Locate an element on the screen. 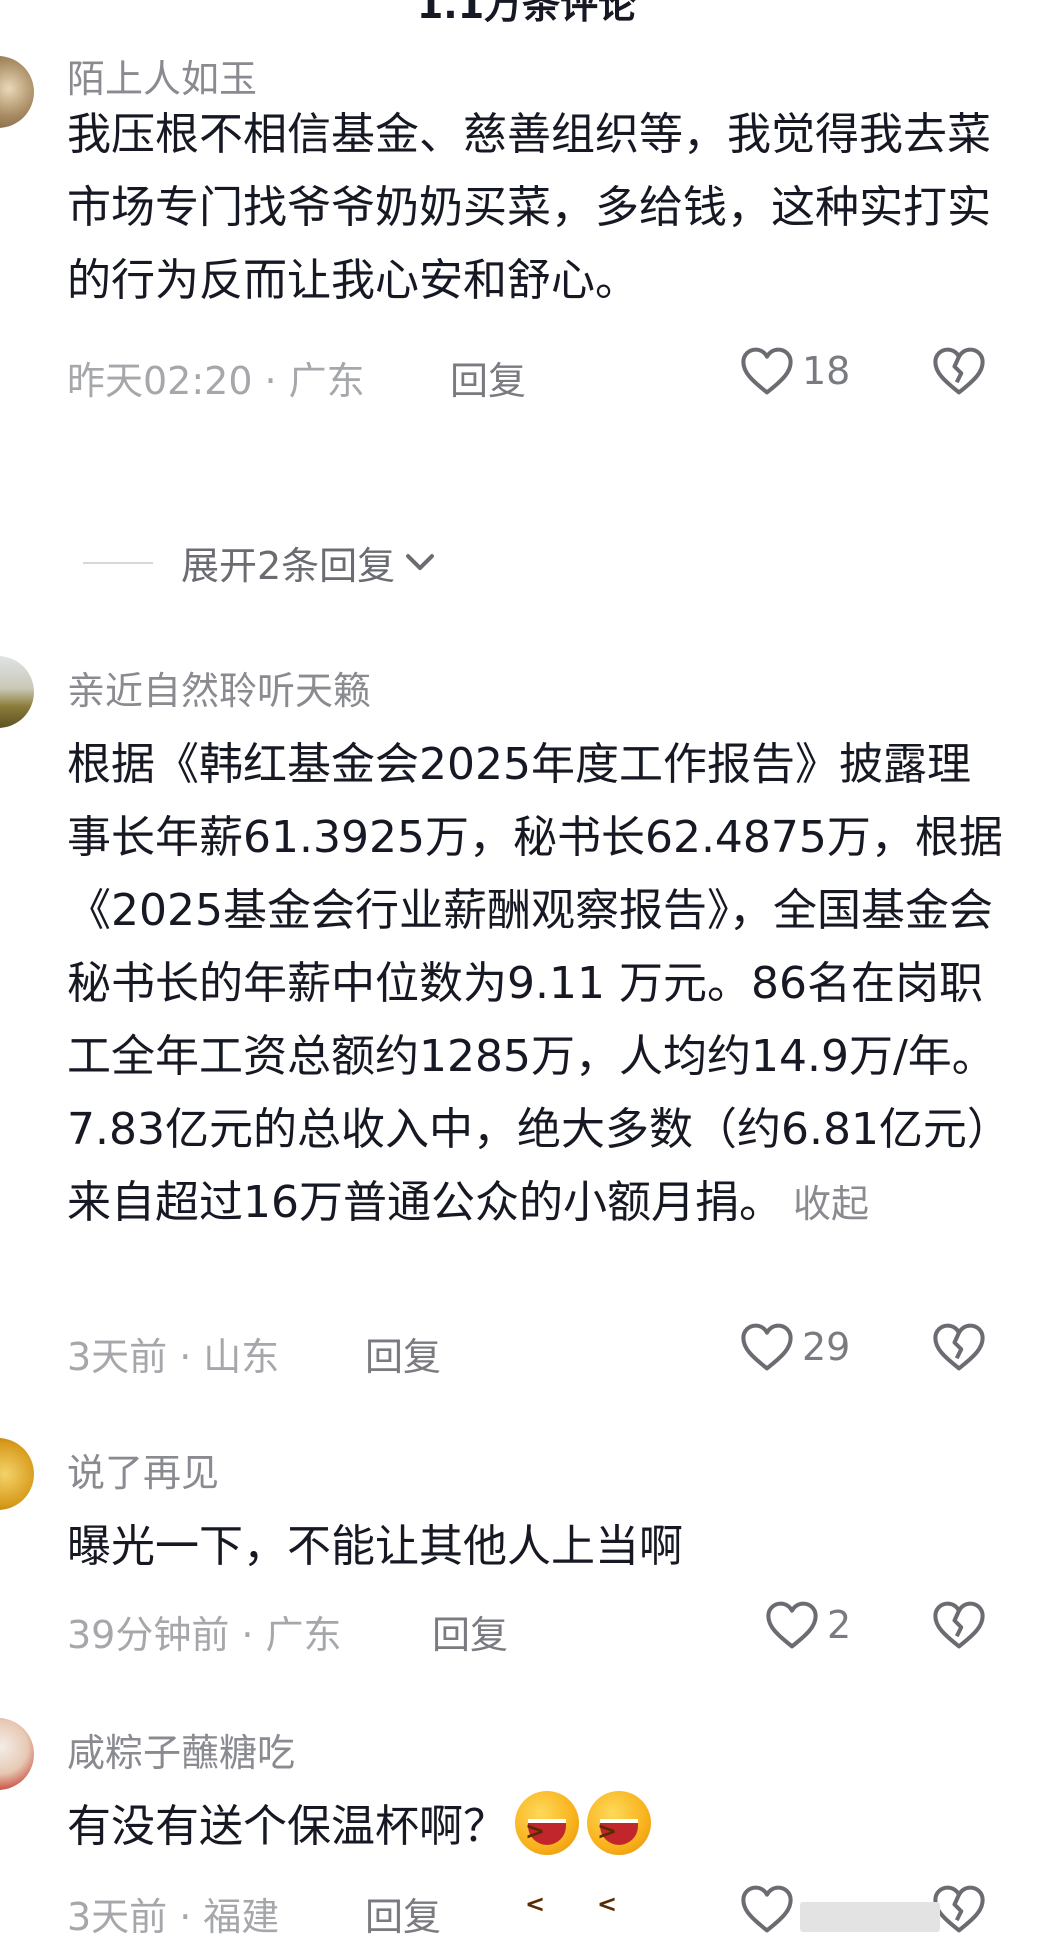 This screenshot has width=1053, height=1942. like-count: 18 is located at coordinates (826, 371).